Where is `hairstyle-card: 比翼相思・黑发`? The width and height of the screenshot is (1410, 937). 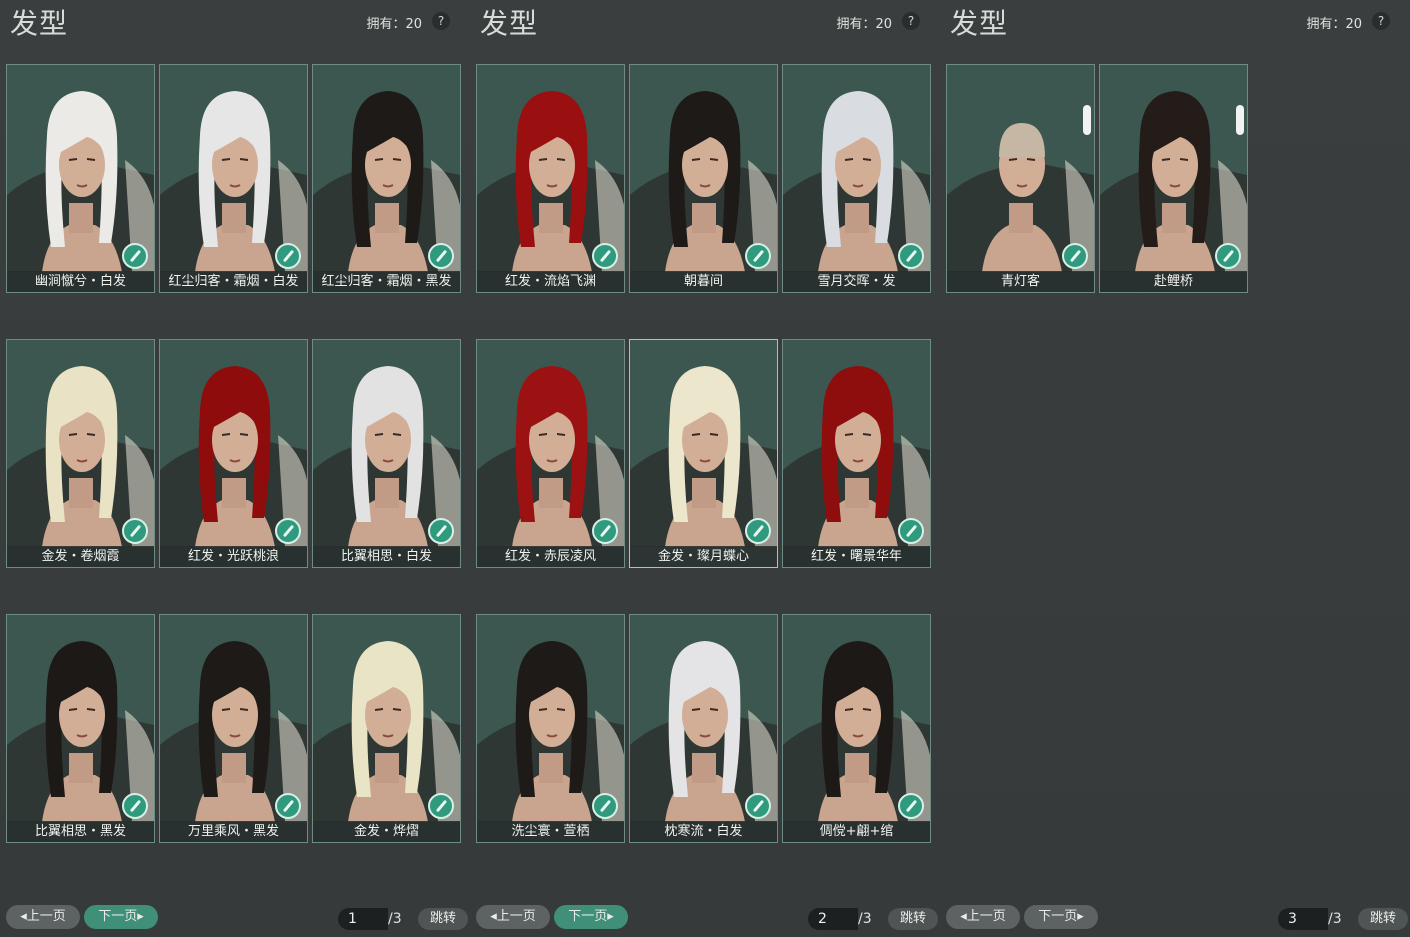
hairstyle-card: 比翼相思・黑发 is located at coordinates (80, 728).